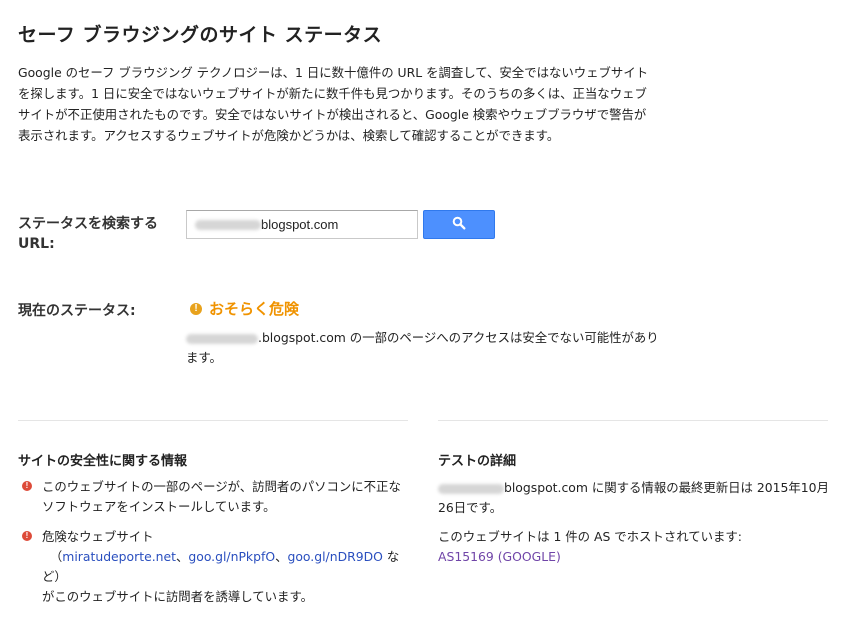 This screenshot has height=618, width=841. What do you see at coordinates (103, 461) in the screenshot?
I see `site-info-heading: サイトの安全性に関する情報` at bounding box center [103, 461].